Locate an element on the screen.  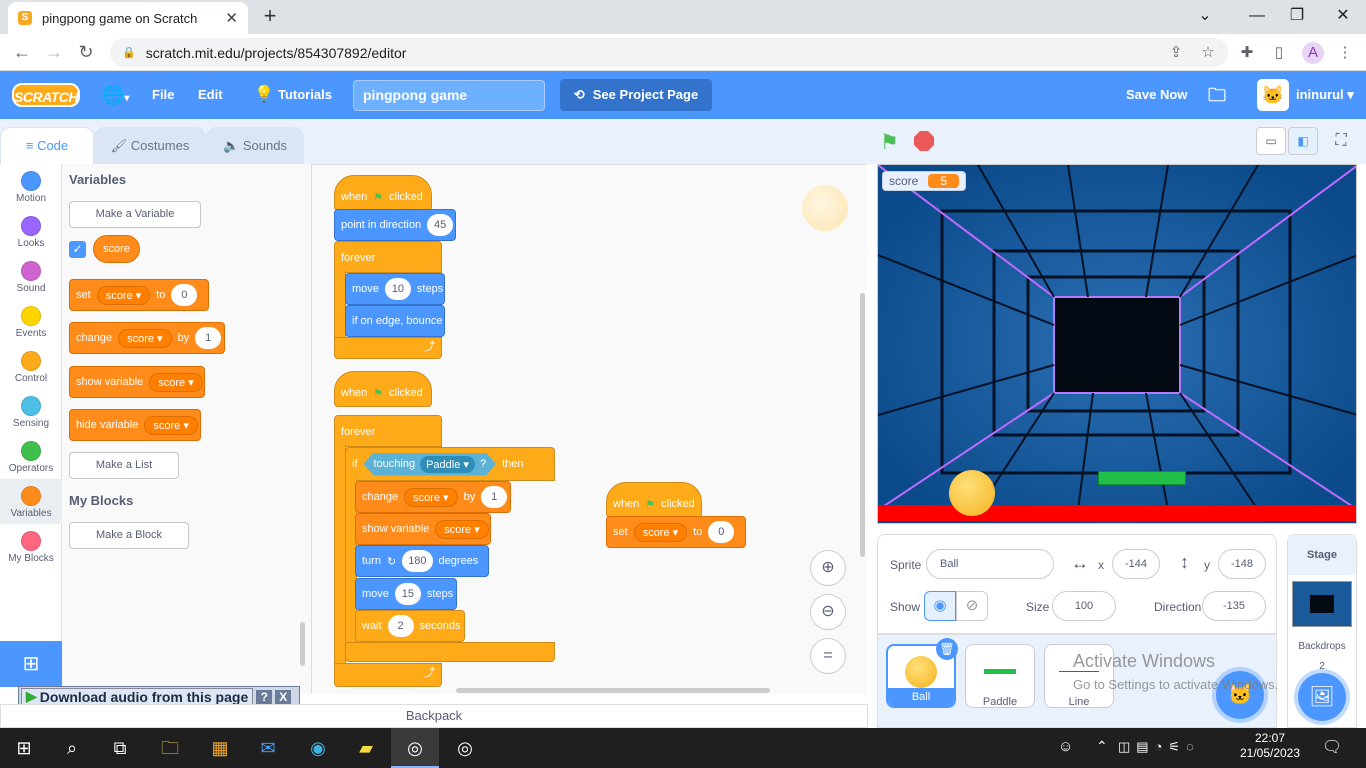
chrome-icon-active: ◎ is located at coordinates (415, 748).